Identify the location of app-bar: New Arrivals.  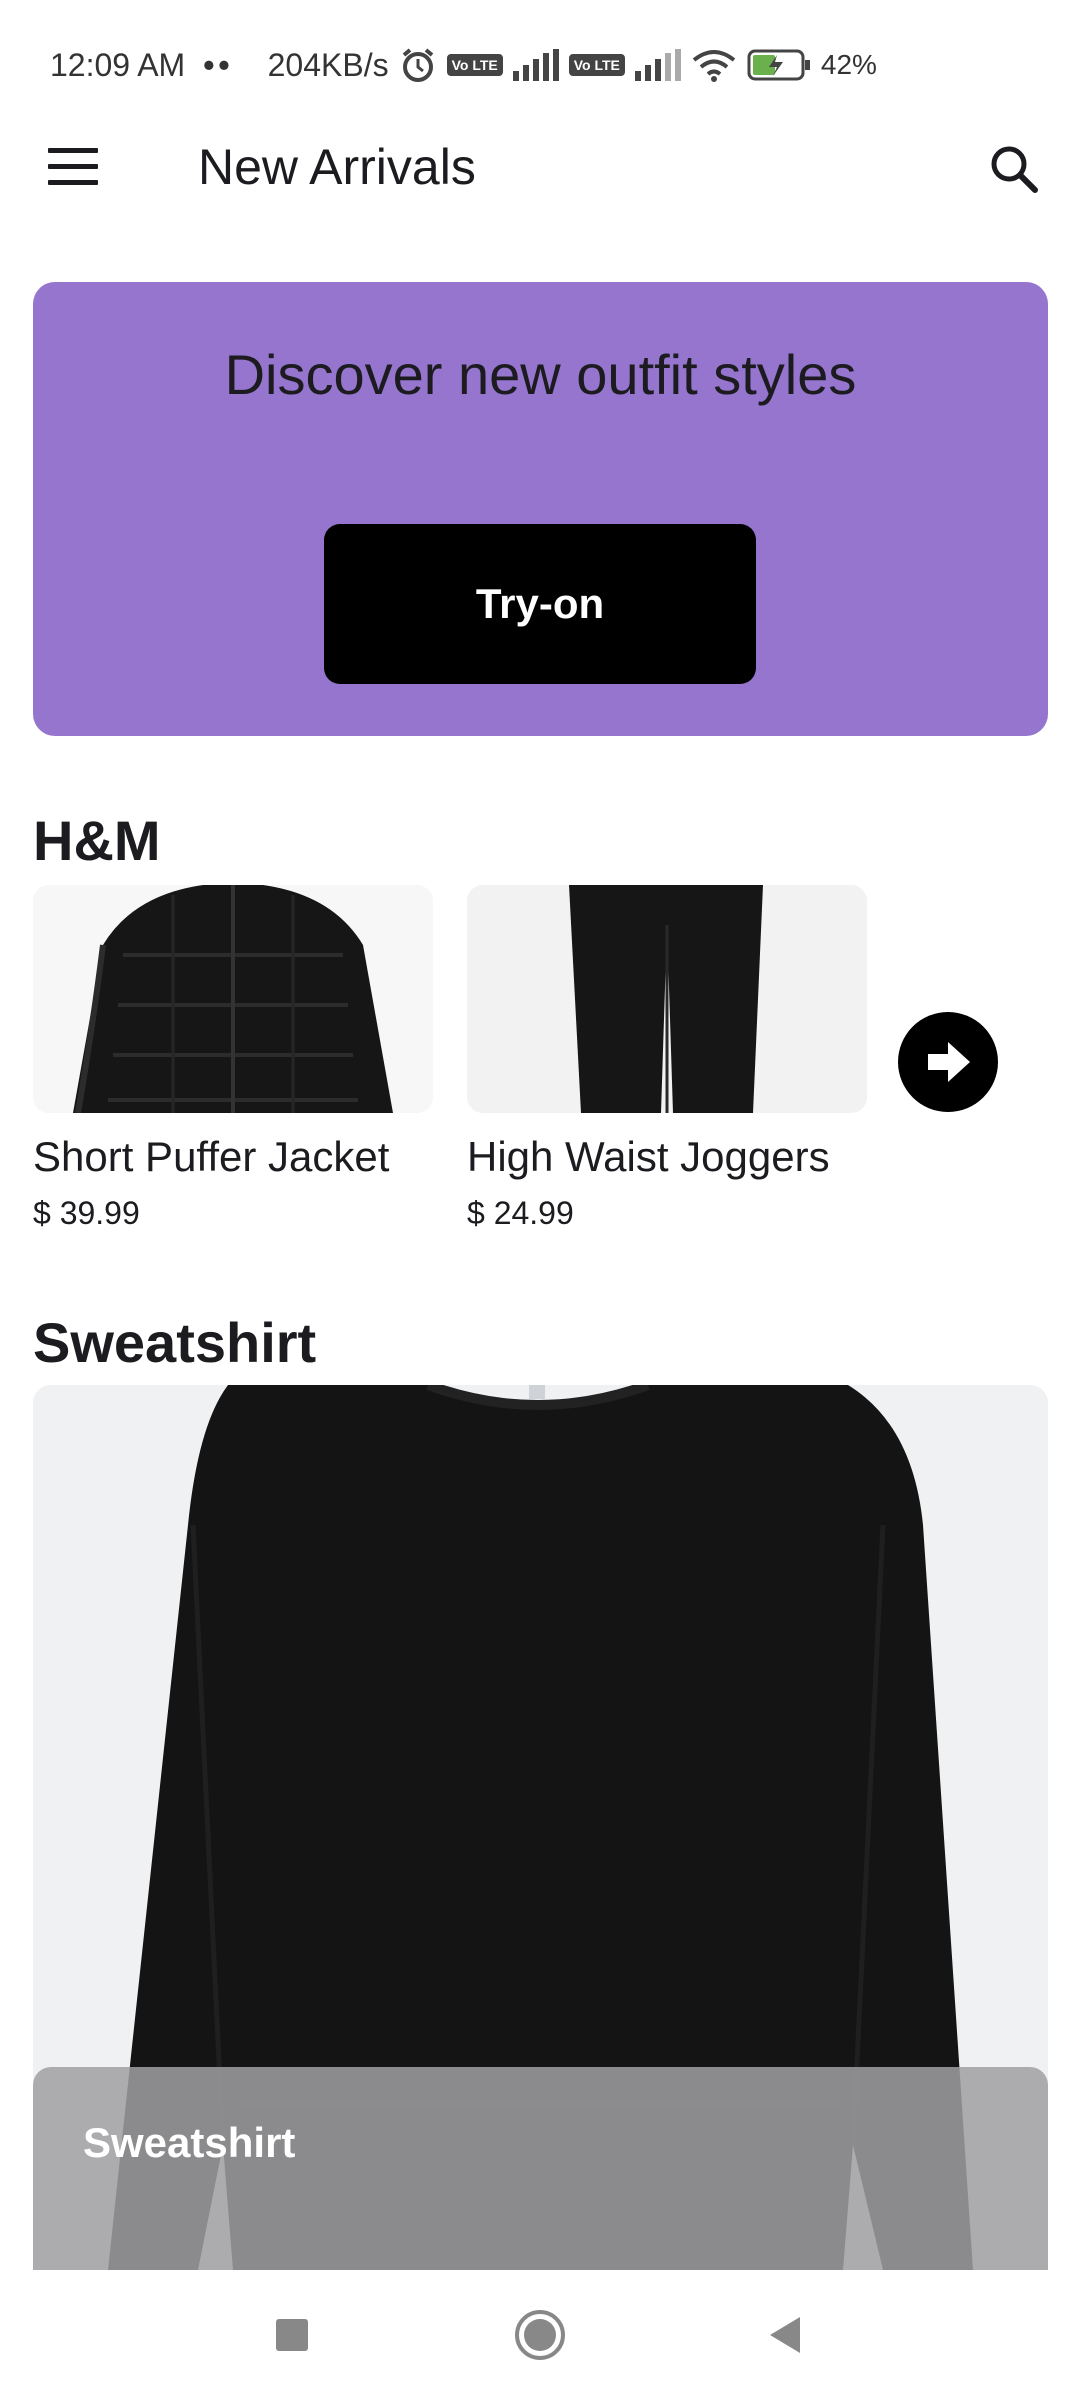
(540, 170).